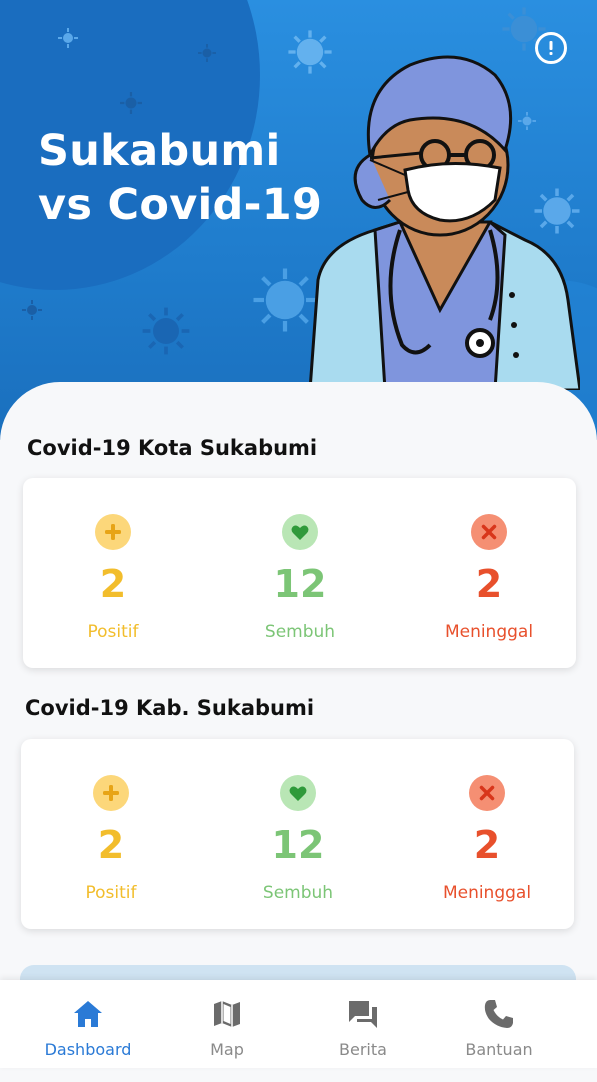  I want to click on nav-map: Map, so click(227, 1024).